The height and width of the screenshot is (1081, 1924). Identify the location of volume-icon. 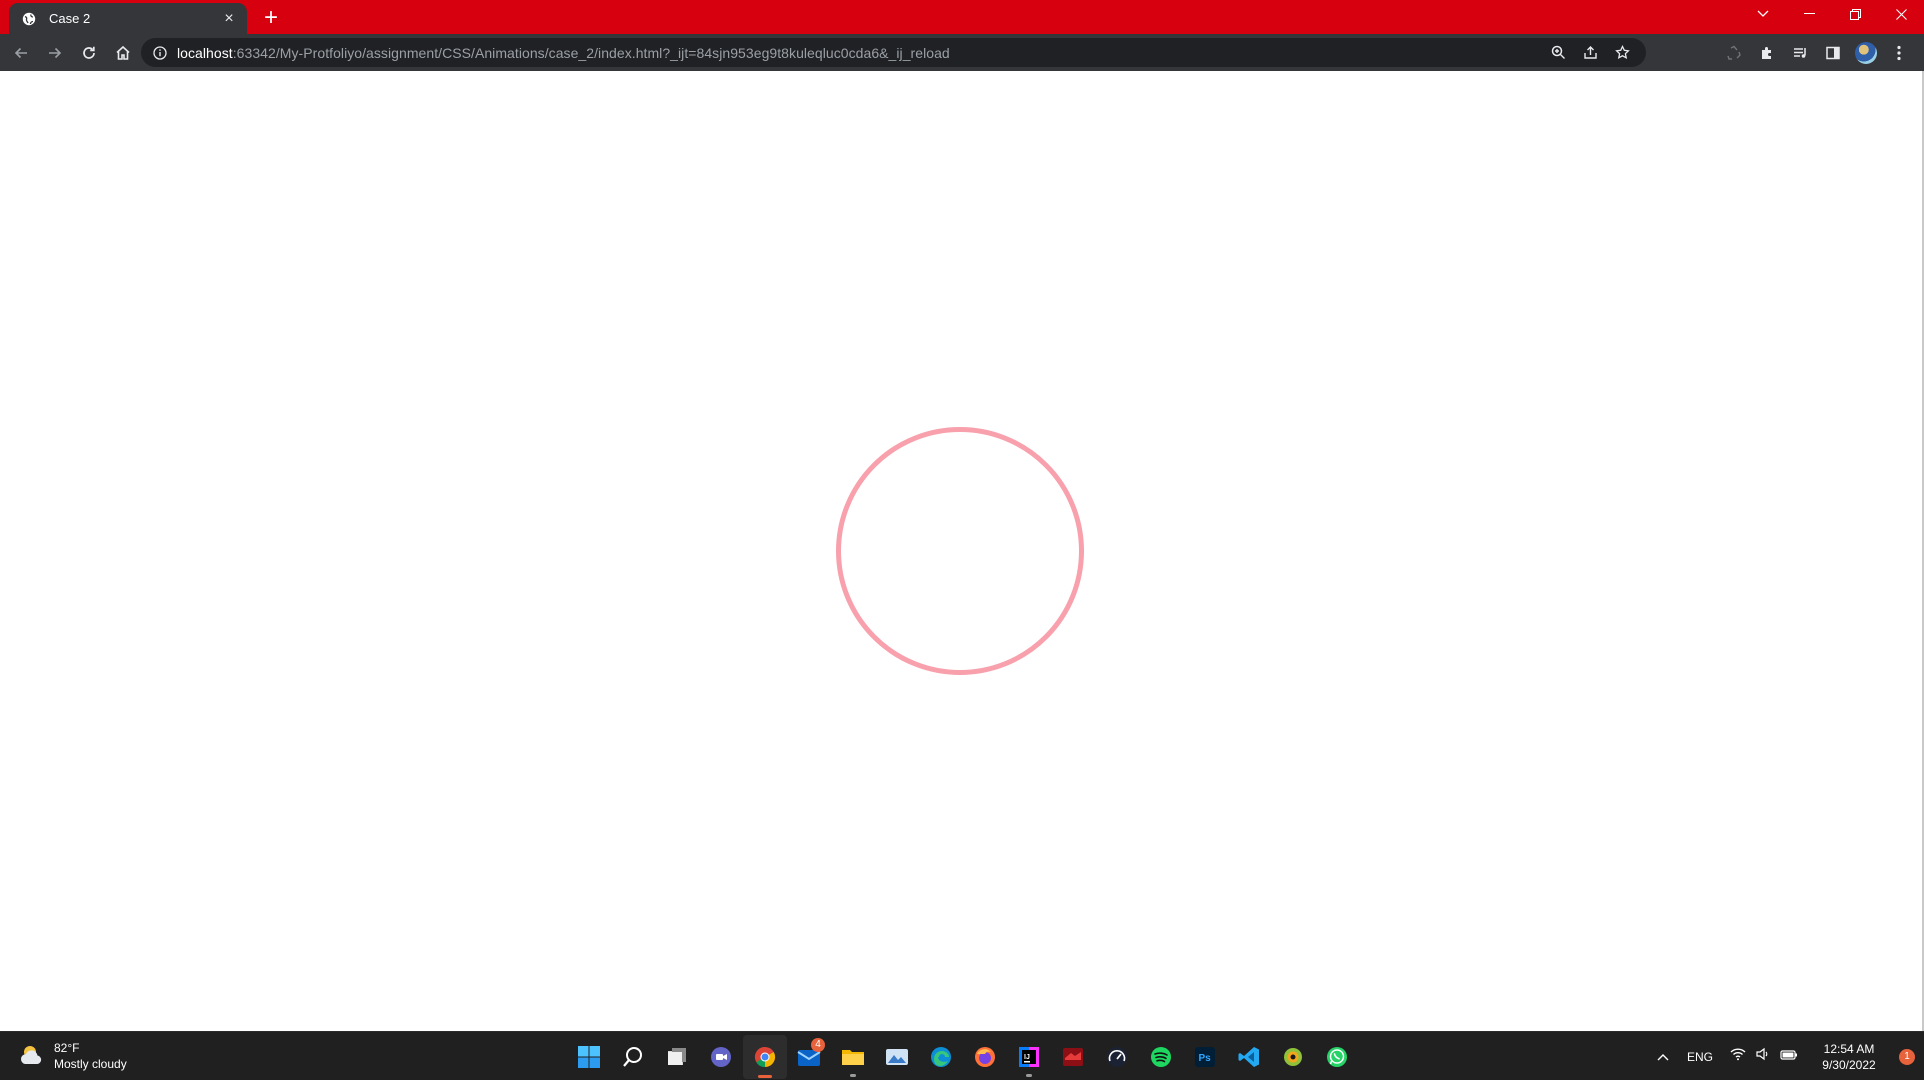
(1763, 1056).